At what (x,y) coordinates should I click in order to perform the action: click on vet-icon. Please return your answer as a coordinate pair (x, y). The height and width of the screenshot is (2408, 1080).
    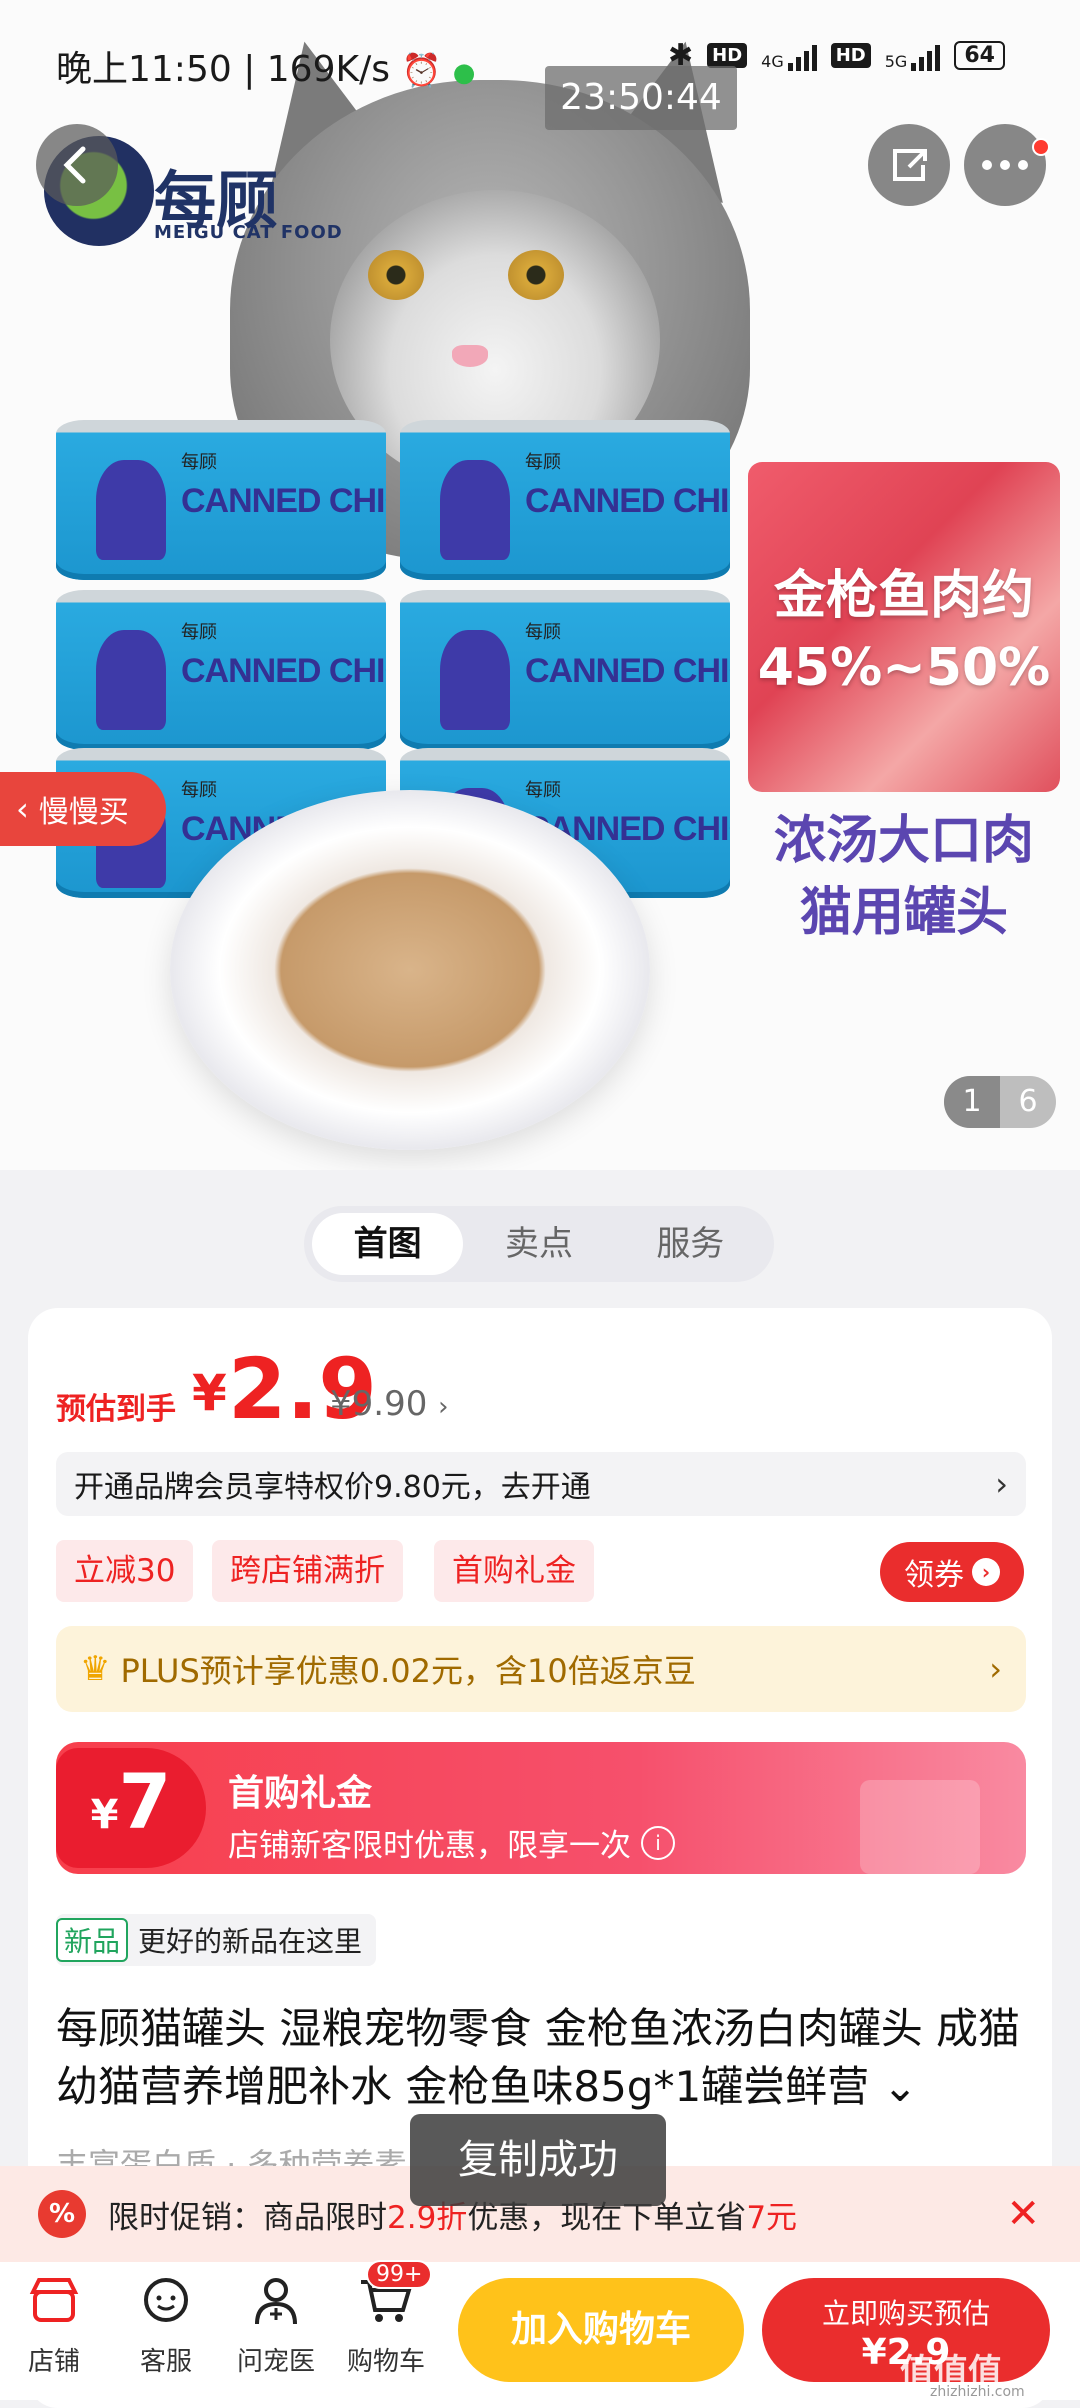
    Looking at the image, I should click on (276, 2301).